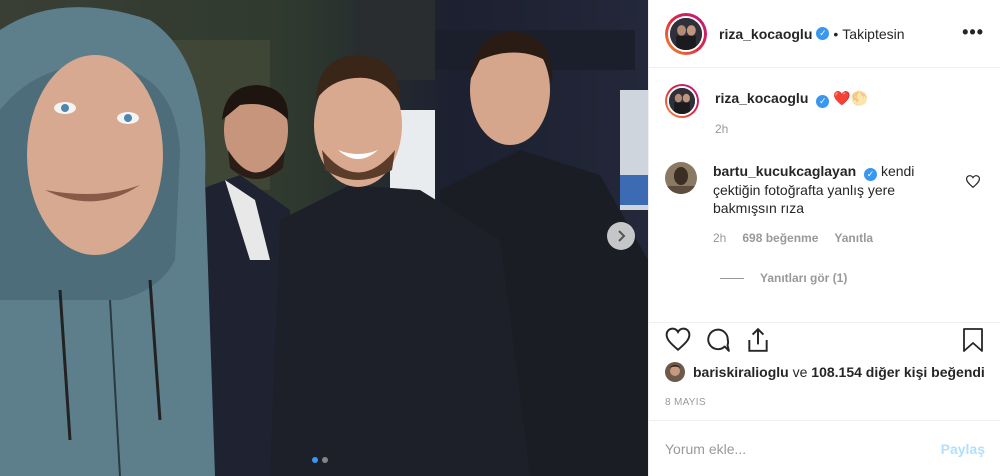  What do you see at coordinates (853, 238) in the screenshot?
I see `reply-button: Yanıtla` at bounding box center [853, 238].